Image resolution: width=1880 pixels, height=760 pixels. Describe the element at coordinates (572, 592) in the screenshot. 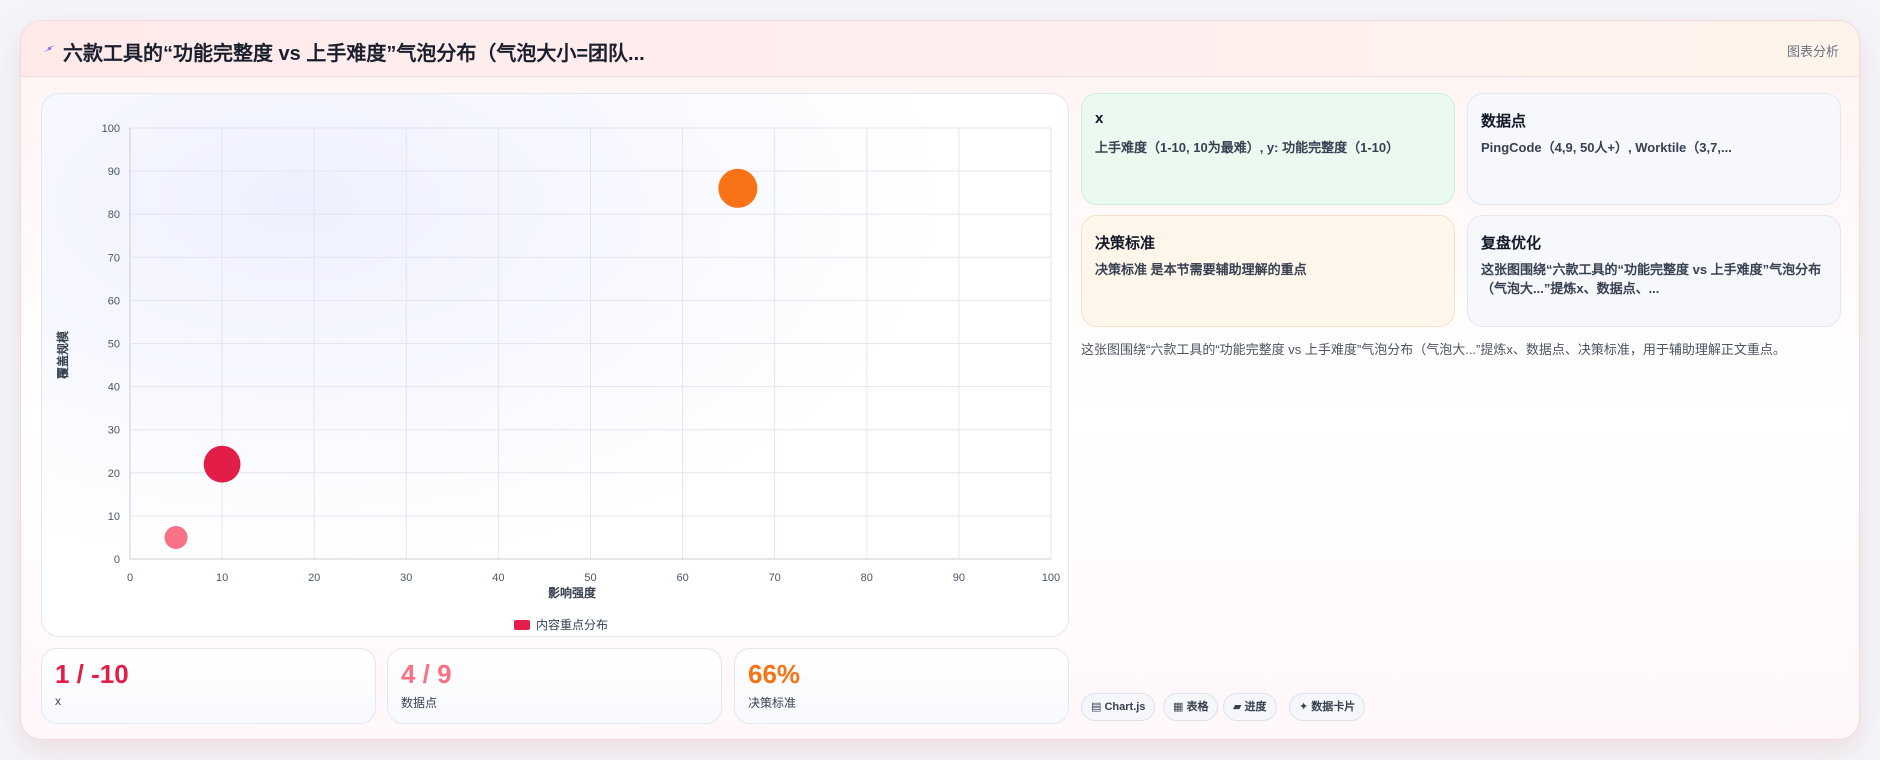

I see `x-axis-label: 影响强度` at that location.